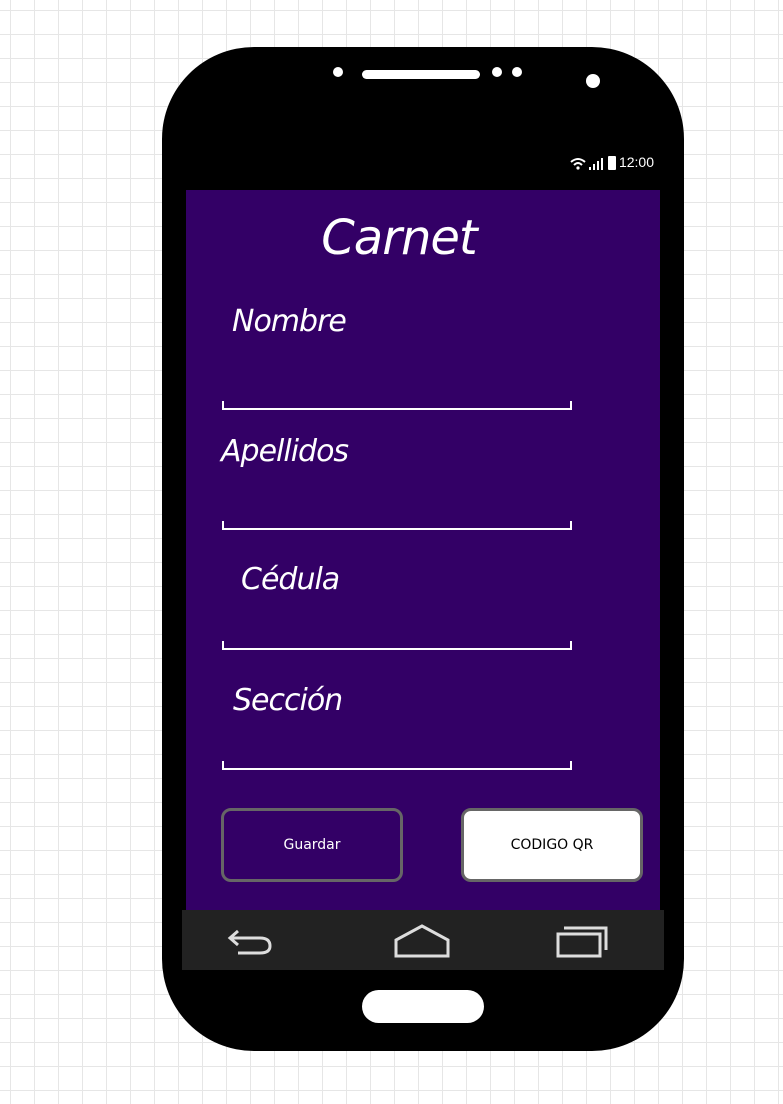 Image resolution: width=783 pixels, height=1104 pixels. I want to click on nombre-label: Nombre, so click(289, 321).